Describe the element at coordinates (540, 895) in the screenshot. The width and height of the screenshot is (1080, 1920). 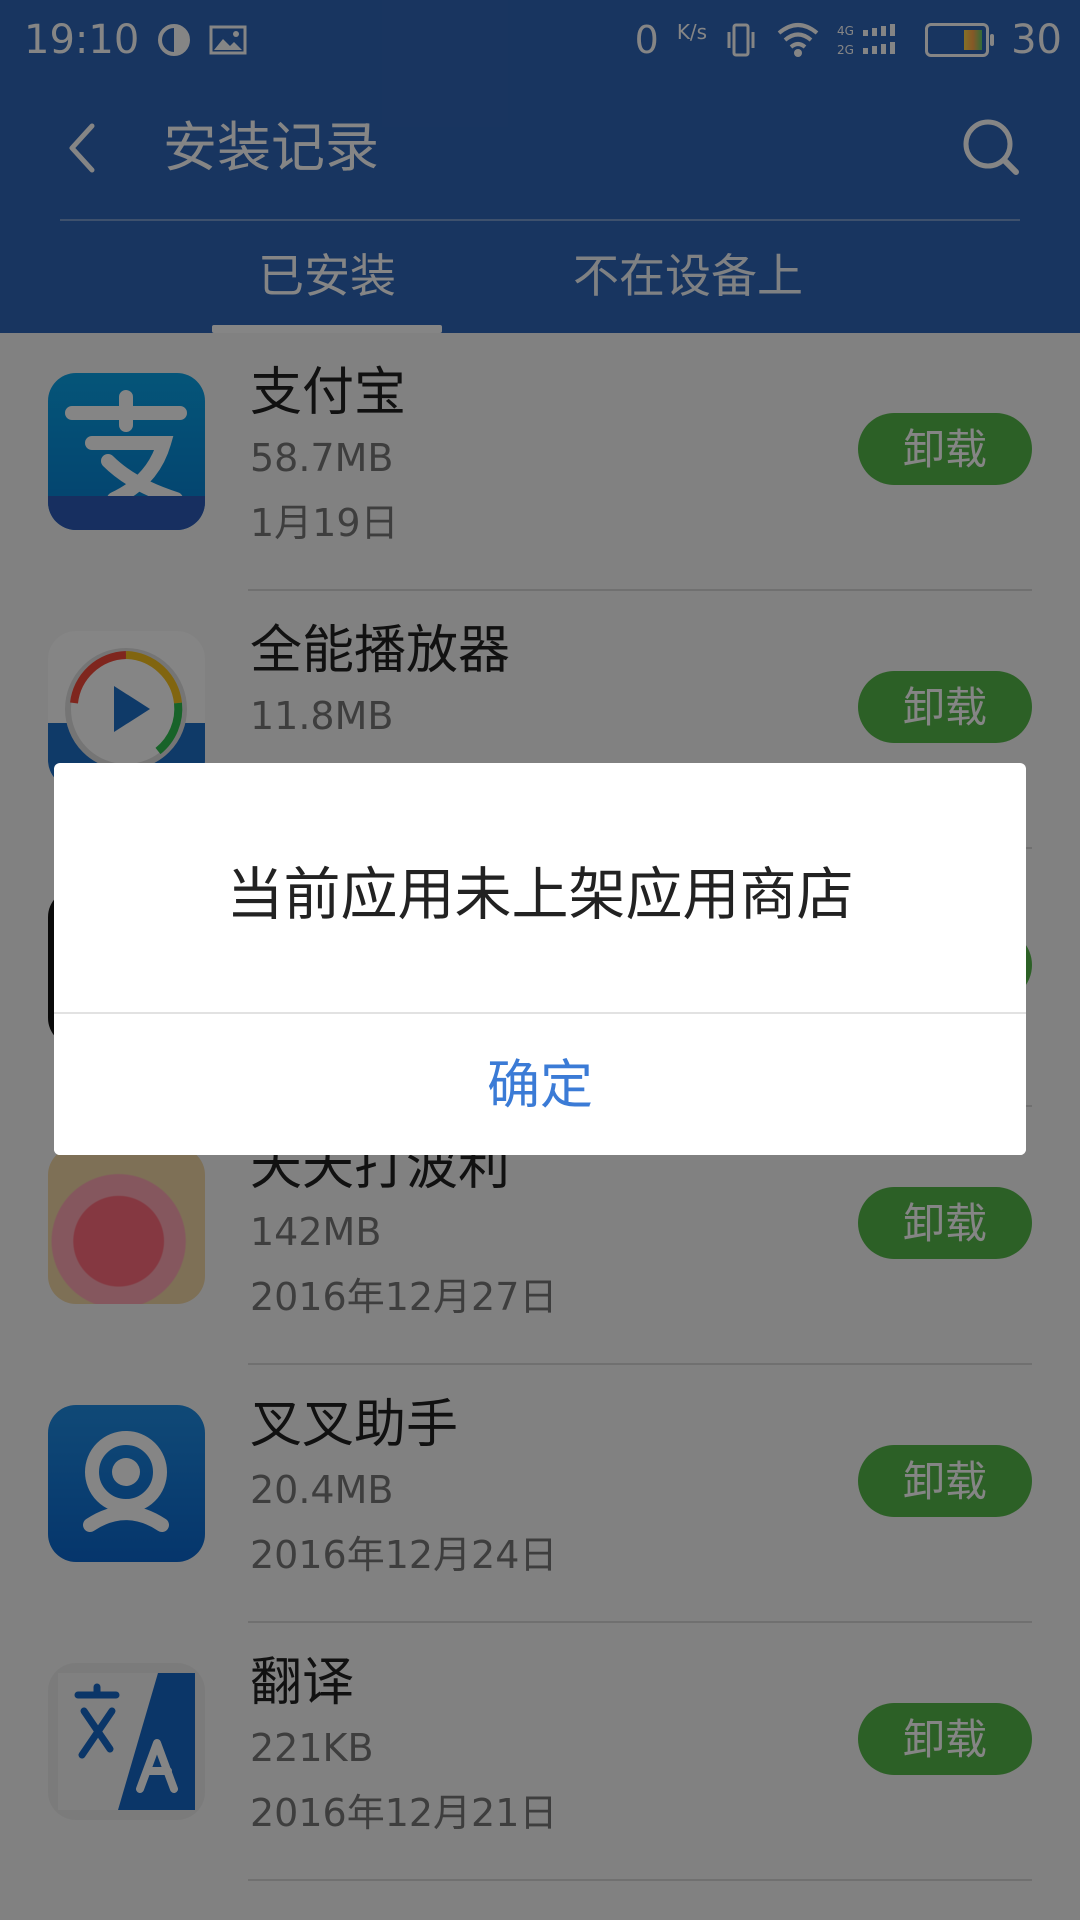
I see `dialog-message: 当前应用未上架应用商店` at that location.